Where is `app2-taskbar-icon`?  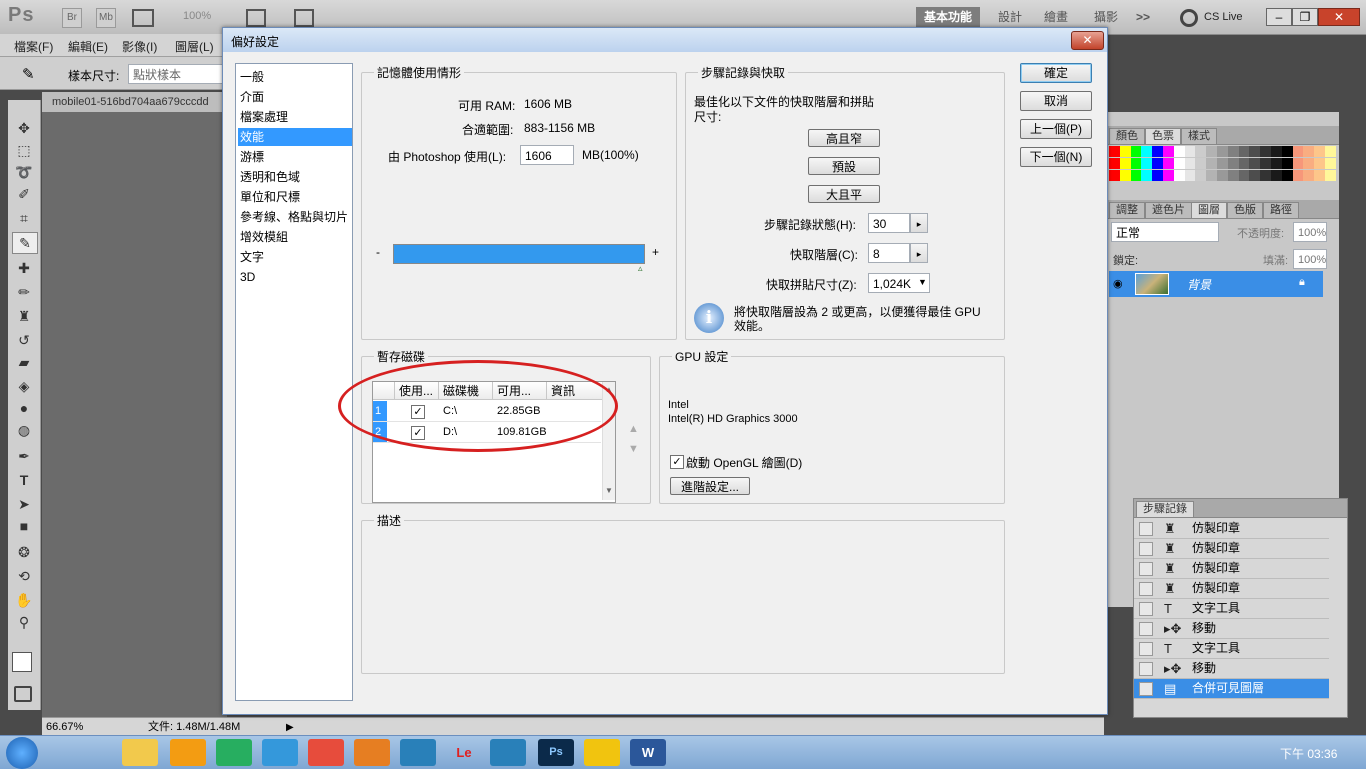 app2-taskbar-icon is located at coordinates (602, 752).